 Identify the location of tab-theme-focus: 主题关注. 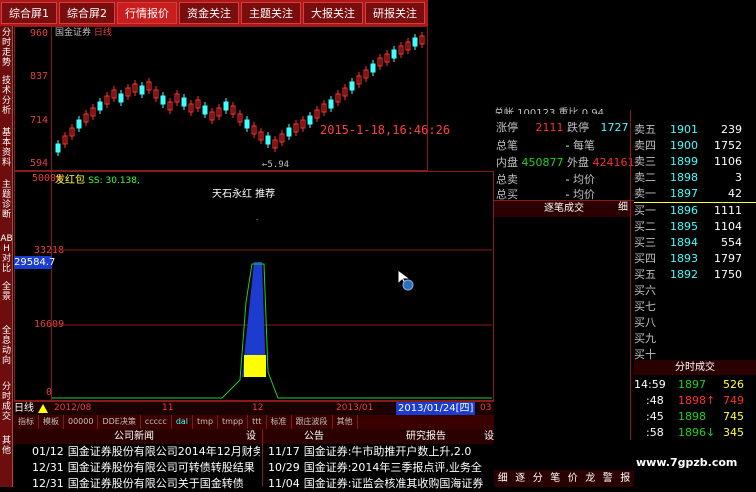
(271, 13).